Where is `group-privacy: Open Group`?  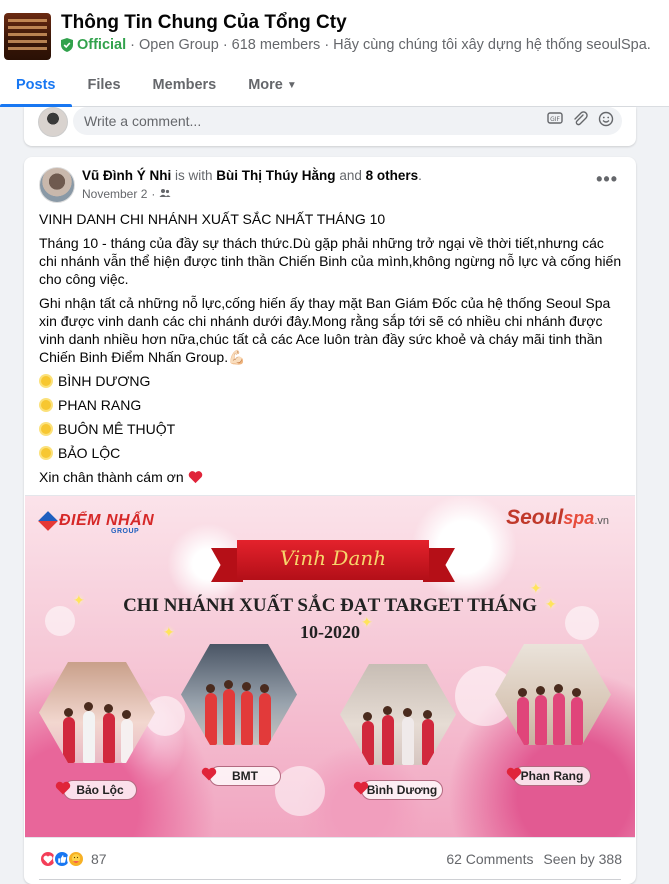 group-privacy: Open Group is located at coordinates (179, 45).